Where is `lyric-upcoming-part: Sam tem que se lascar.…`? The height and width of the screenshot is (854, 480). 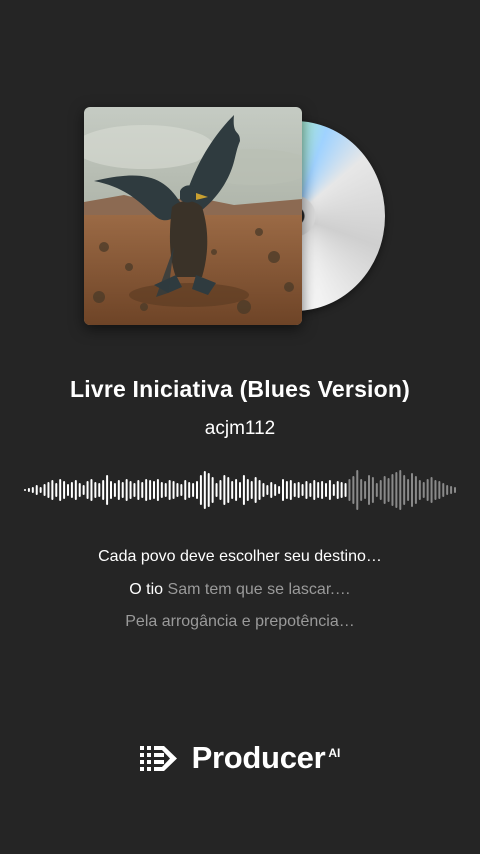
lyric-upcoming-part: Sam tem que se lascar.… is located at coordinates (257, 589).